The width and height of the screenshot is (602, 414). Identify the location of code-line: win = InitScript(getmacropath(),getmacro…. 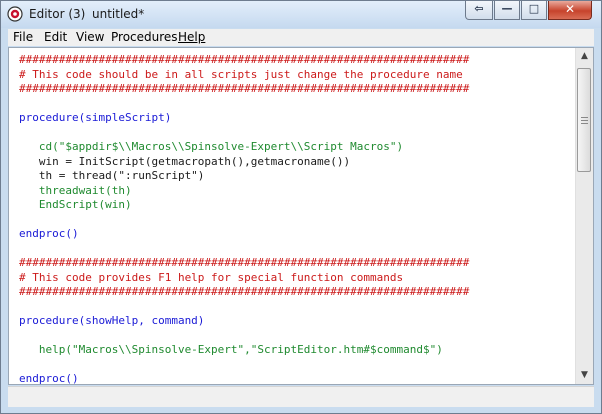
(185, 161).